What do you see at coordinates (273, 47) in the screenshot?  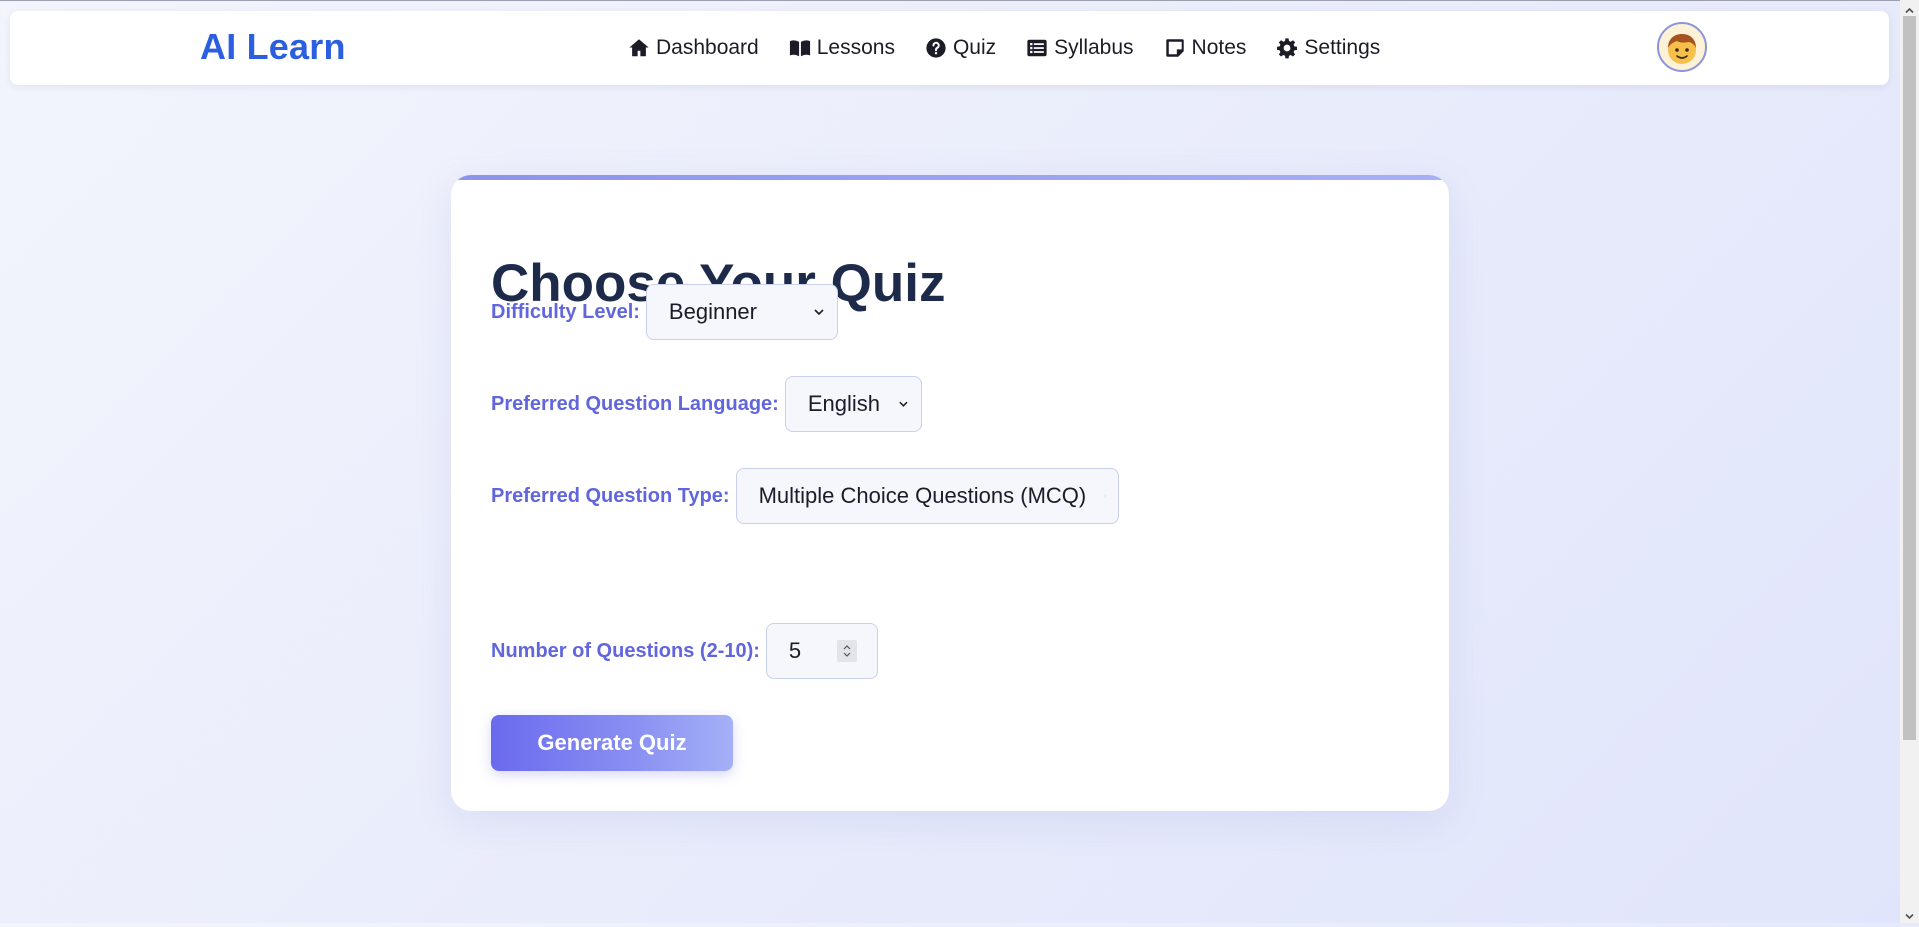 I see `brand-logo: AI Learn` at bounding box center [273, 47].